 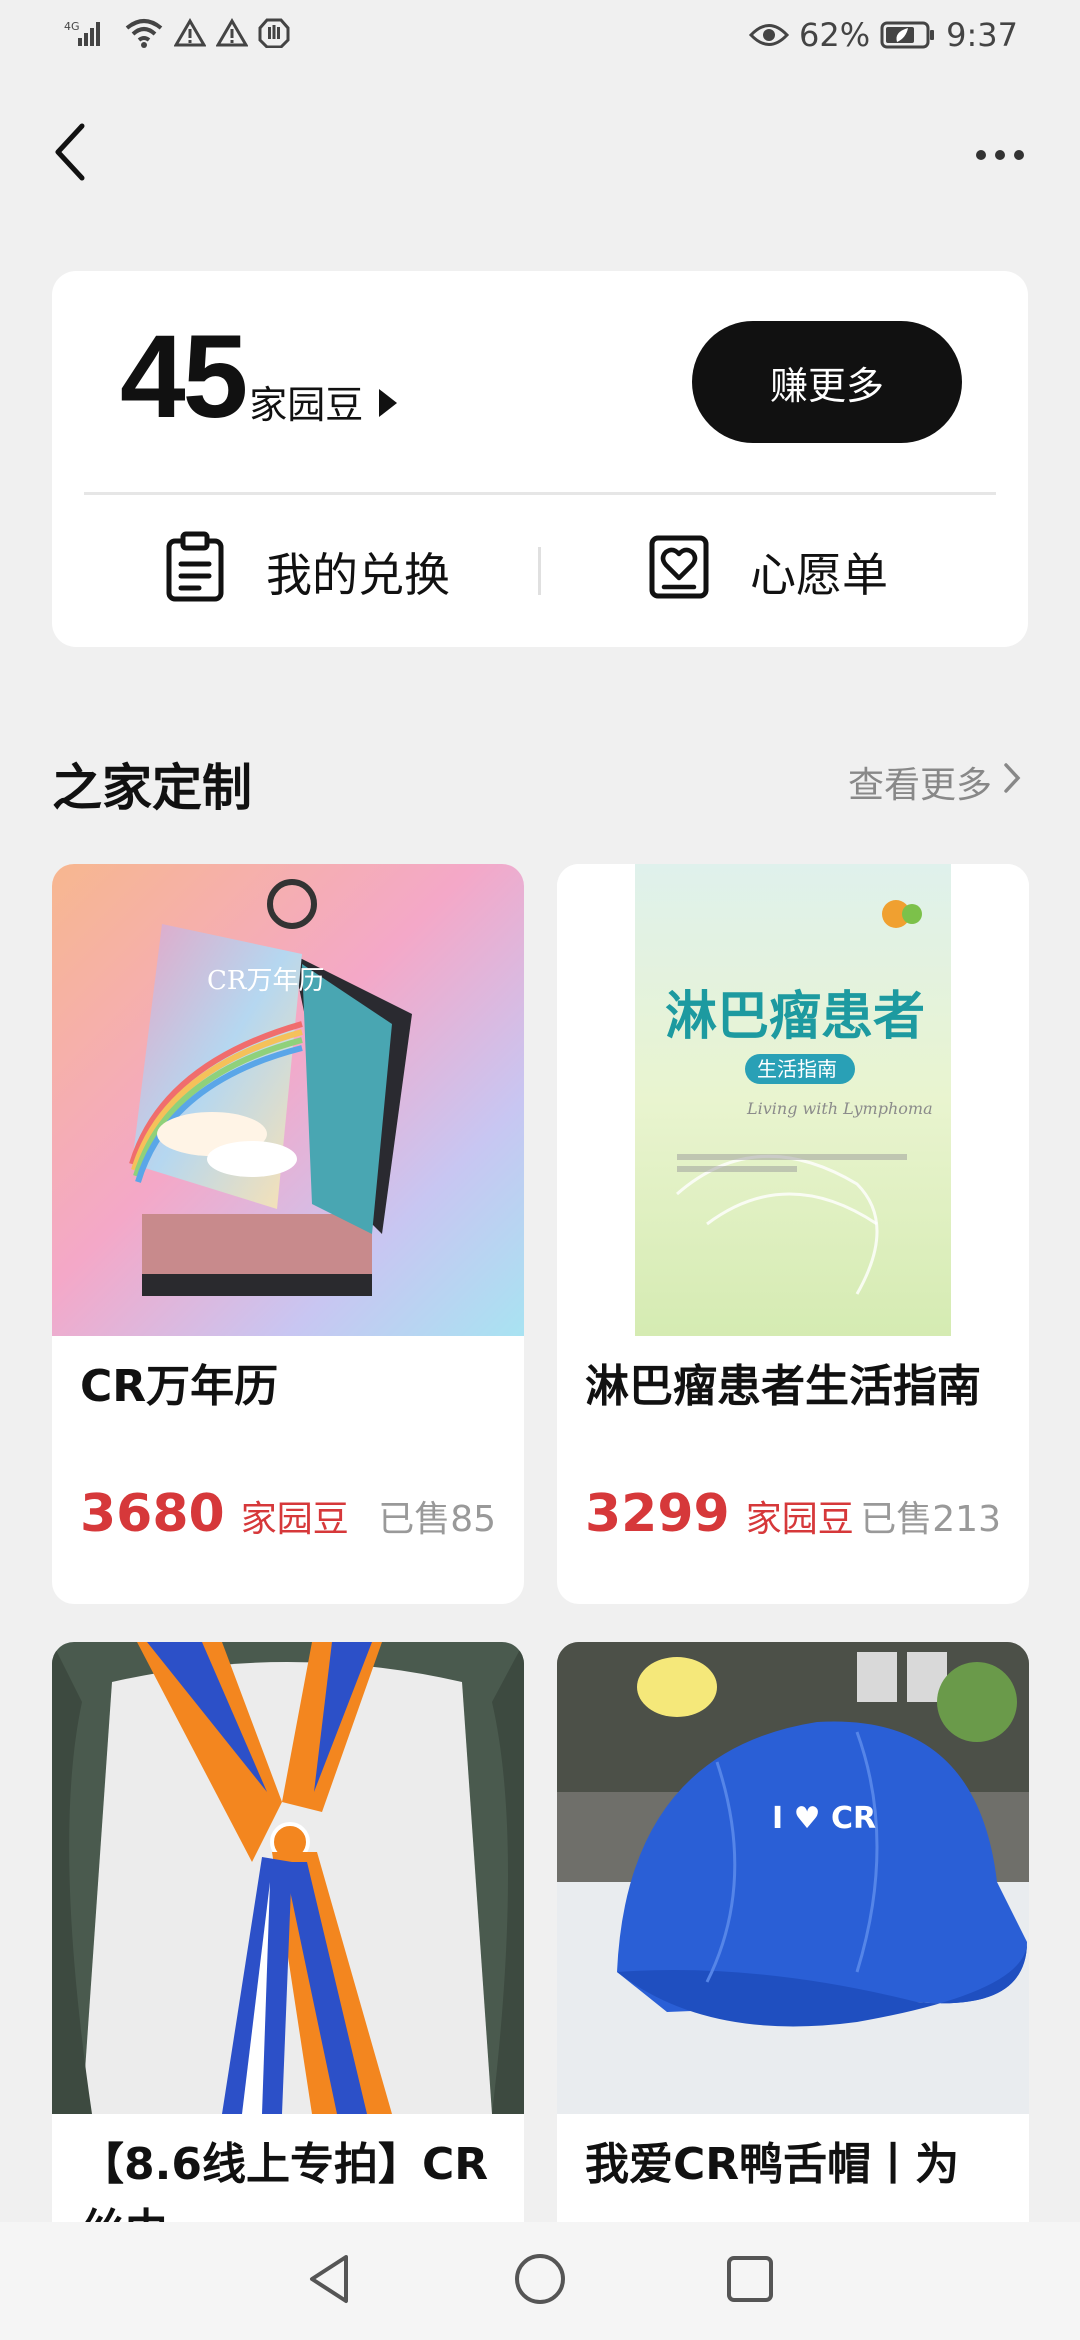 I want to click on heart-frame-icon, so click(x=679, y=572).